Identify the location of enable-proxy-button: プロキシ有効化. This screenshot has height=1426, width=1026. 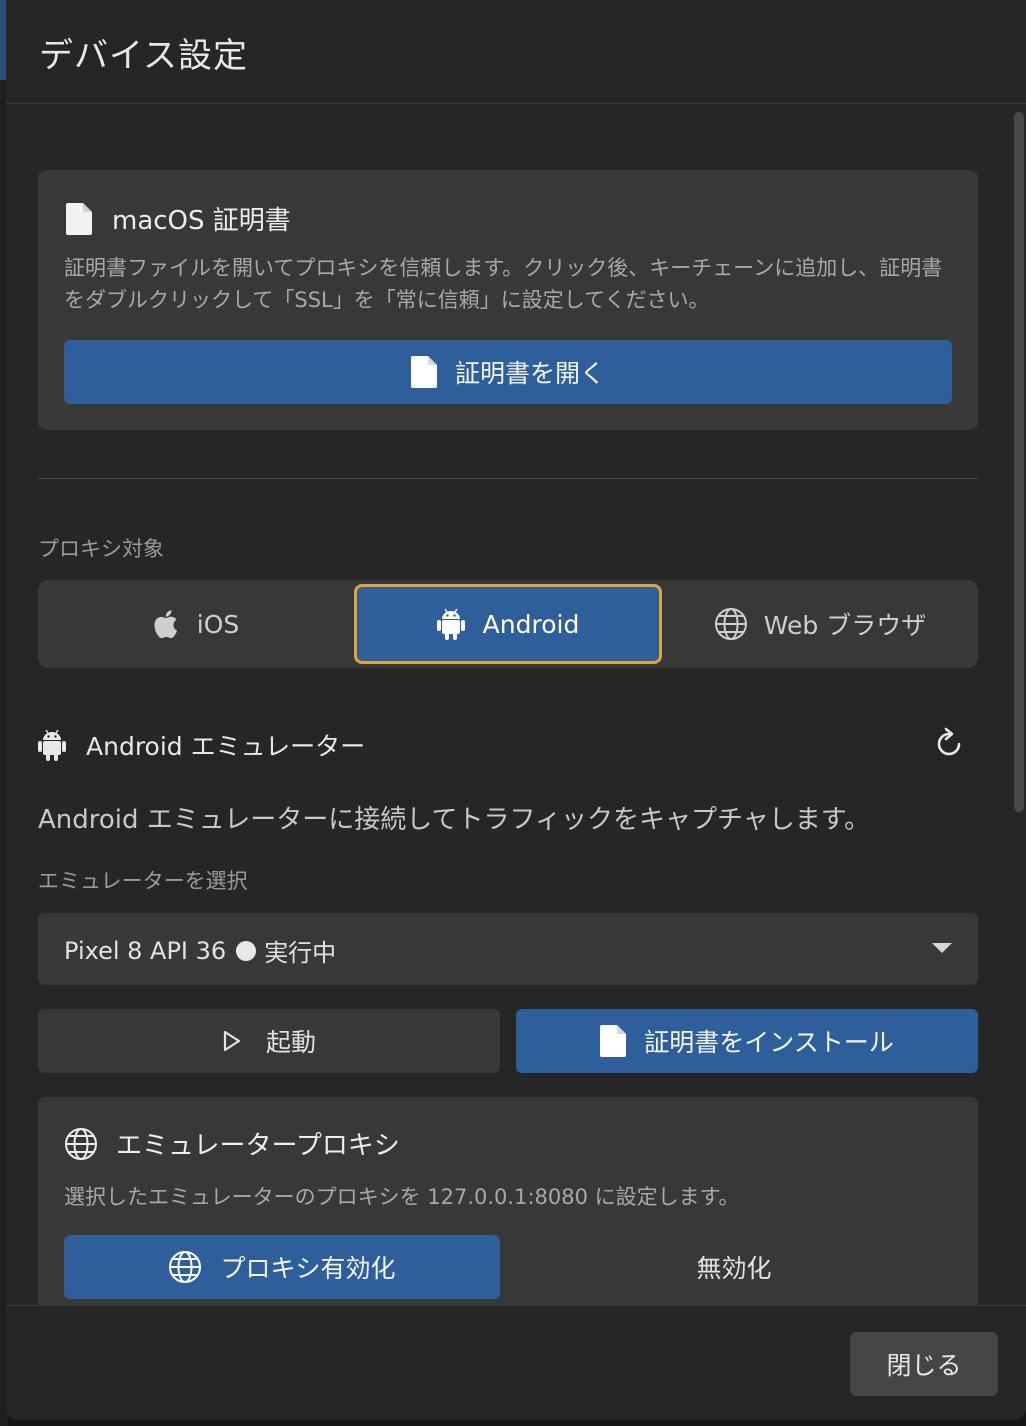
(282, 1267).